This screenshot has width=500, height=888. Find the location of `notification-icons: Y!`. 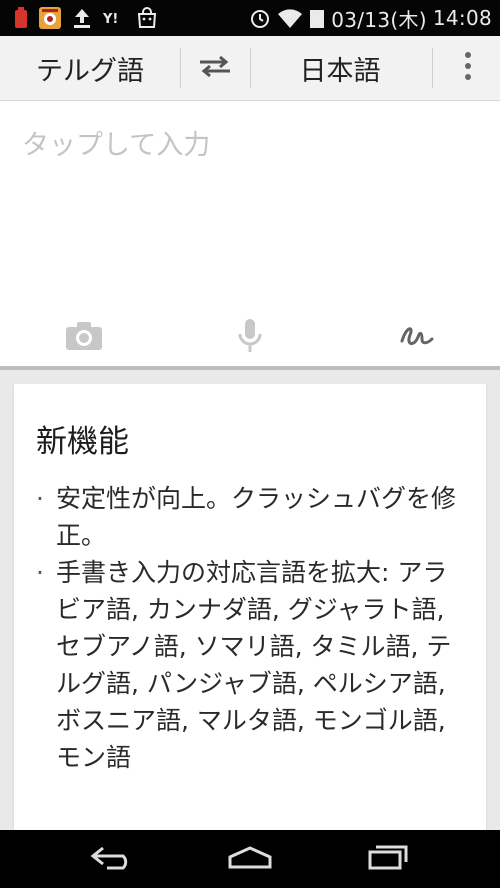

notification-icons: Y! is located at coordinates (86, 18).